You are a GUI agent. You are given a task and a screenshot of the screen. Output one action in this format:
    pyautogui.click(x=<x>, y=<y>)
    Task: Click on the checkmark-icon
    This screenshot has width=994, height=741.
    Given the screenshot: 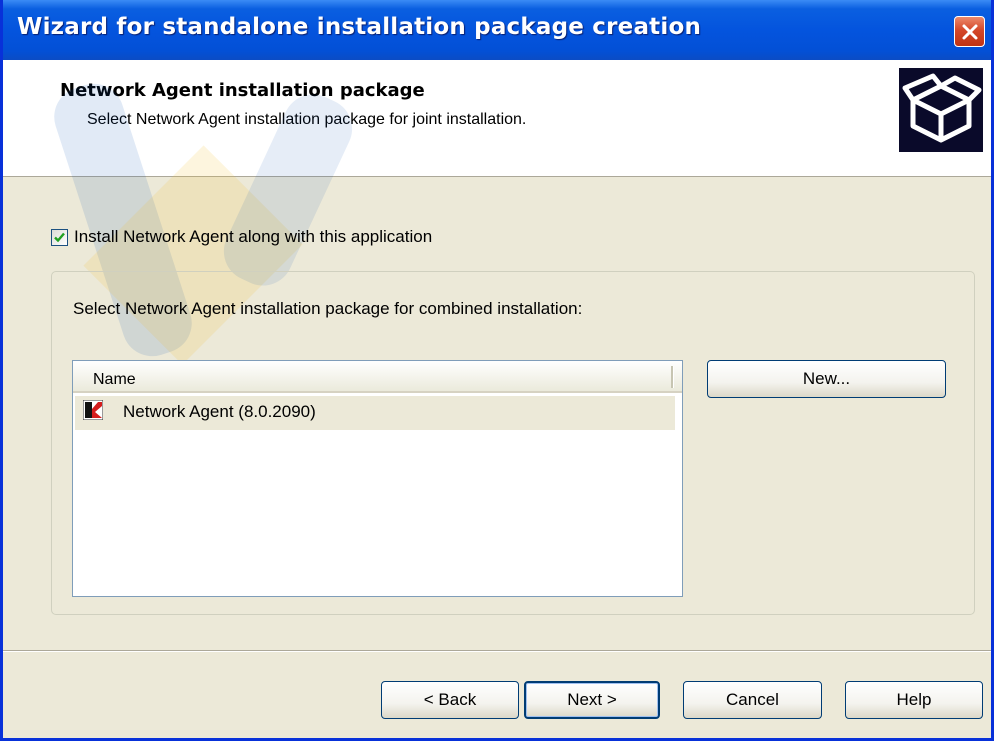 What is the action you would take?
    pyautogui.click(x=59, y=237)
    